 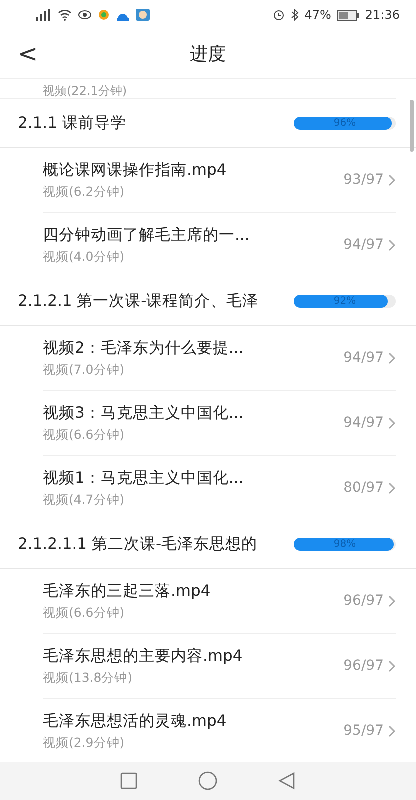 I want to click on alarm-icon, so click(x=278, y=15).